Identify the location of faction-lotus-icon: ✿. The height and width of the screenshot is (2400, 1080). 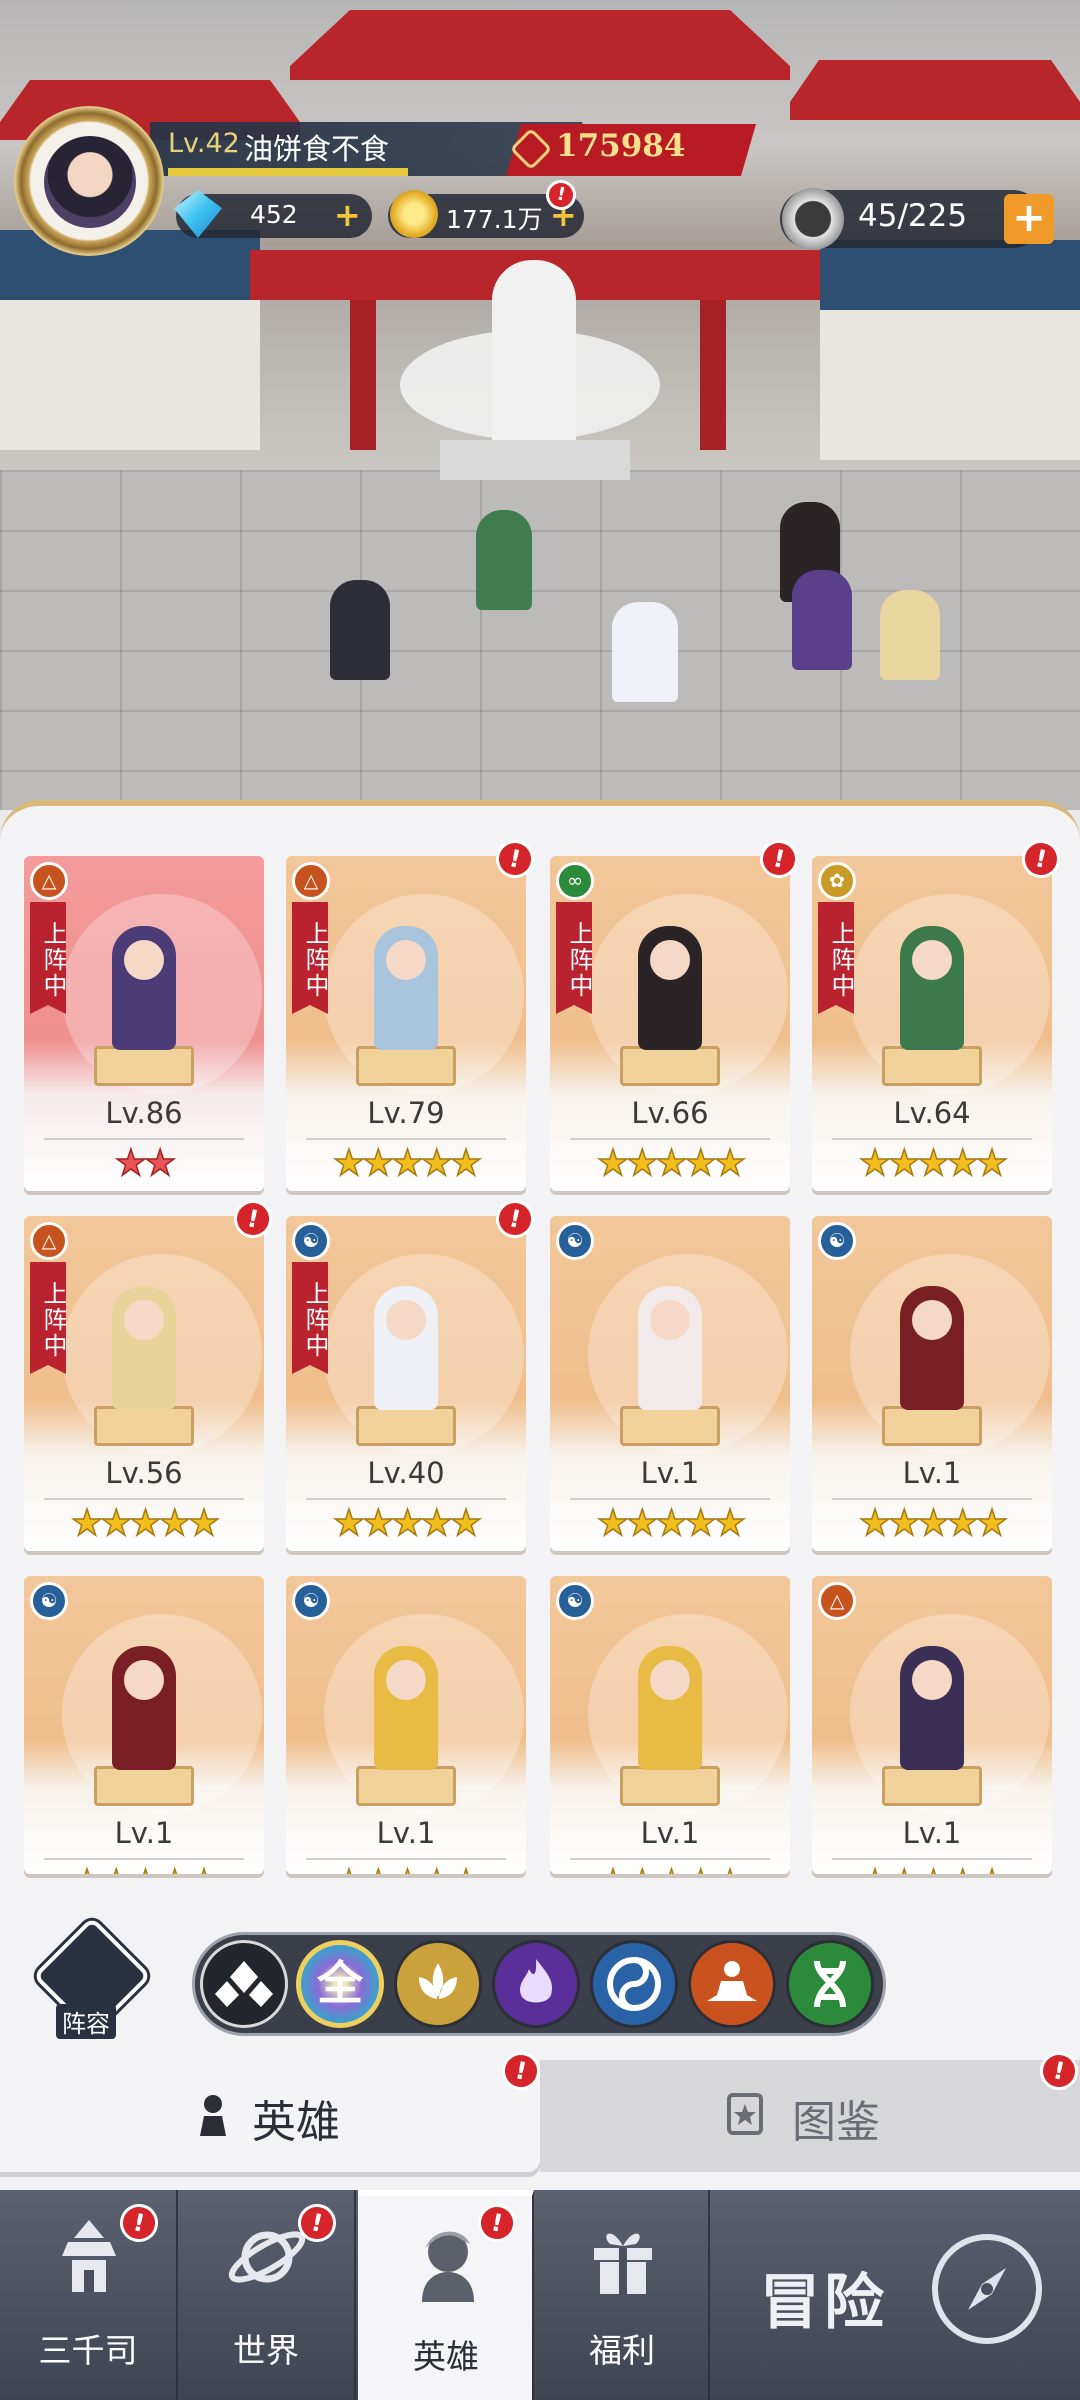
(837, 881).